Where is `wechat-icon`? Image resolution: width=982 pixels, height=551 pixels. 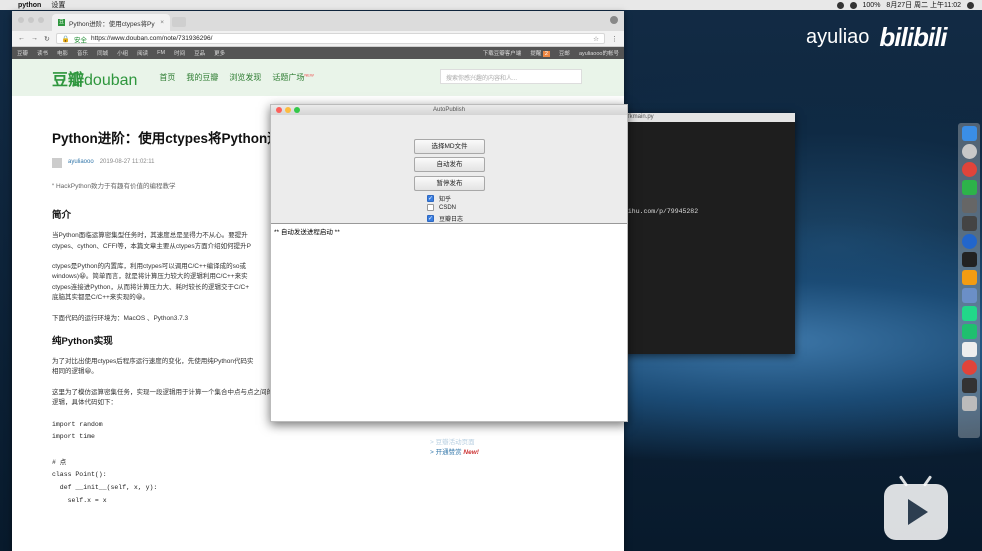 wechat-icon is located at coordinates (969, 187).